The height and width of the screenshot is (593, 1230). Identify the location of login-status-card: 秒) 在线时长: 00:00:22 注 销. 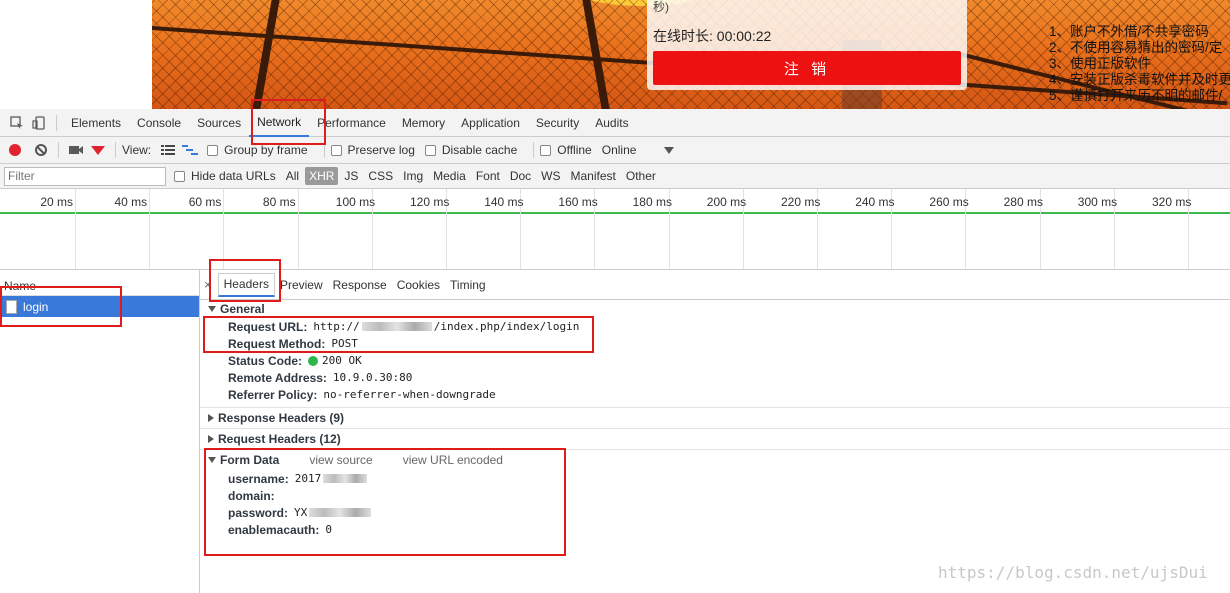
(807, 45).